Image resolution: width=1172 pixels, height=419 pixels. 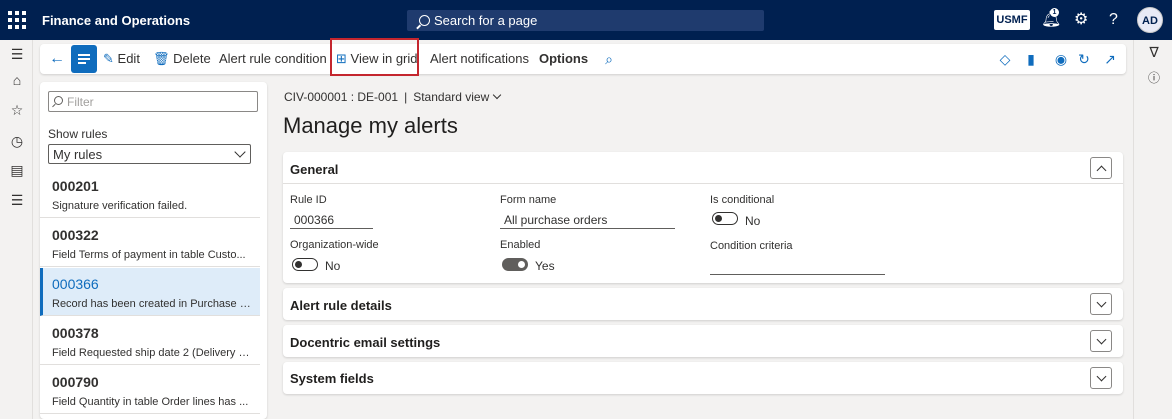 I want to click on breadcrumb: CIV-000001 : DE-001 | Standard view, so click(x=393, y=97).